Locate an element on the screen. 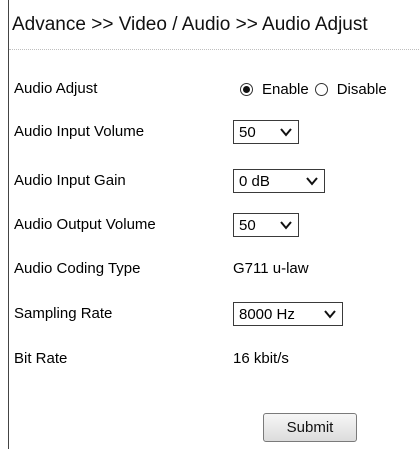 This screenshot has width=419, height=449. audio-output-volume-row: Audio Output Volume 50 is located at coordinates (209, 225).